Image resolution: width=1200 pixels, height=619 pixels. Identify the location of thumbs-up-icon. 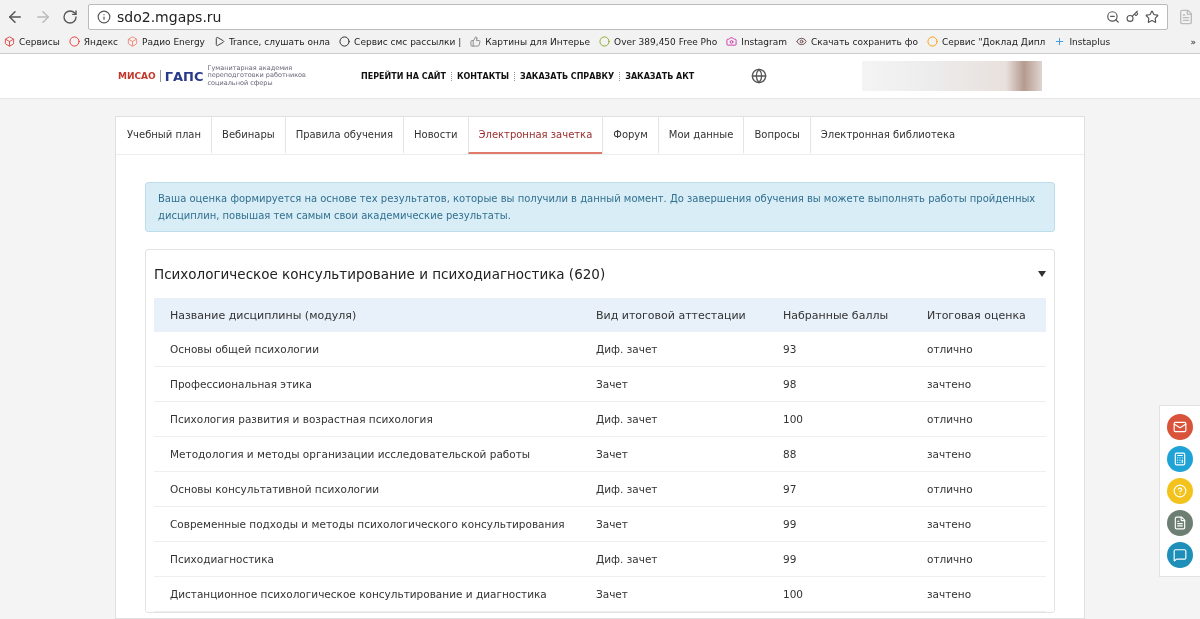
(476, 41).